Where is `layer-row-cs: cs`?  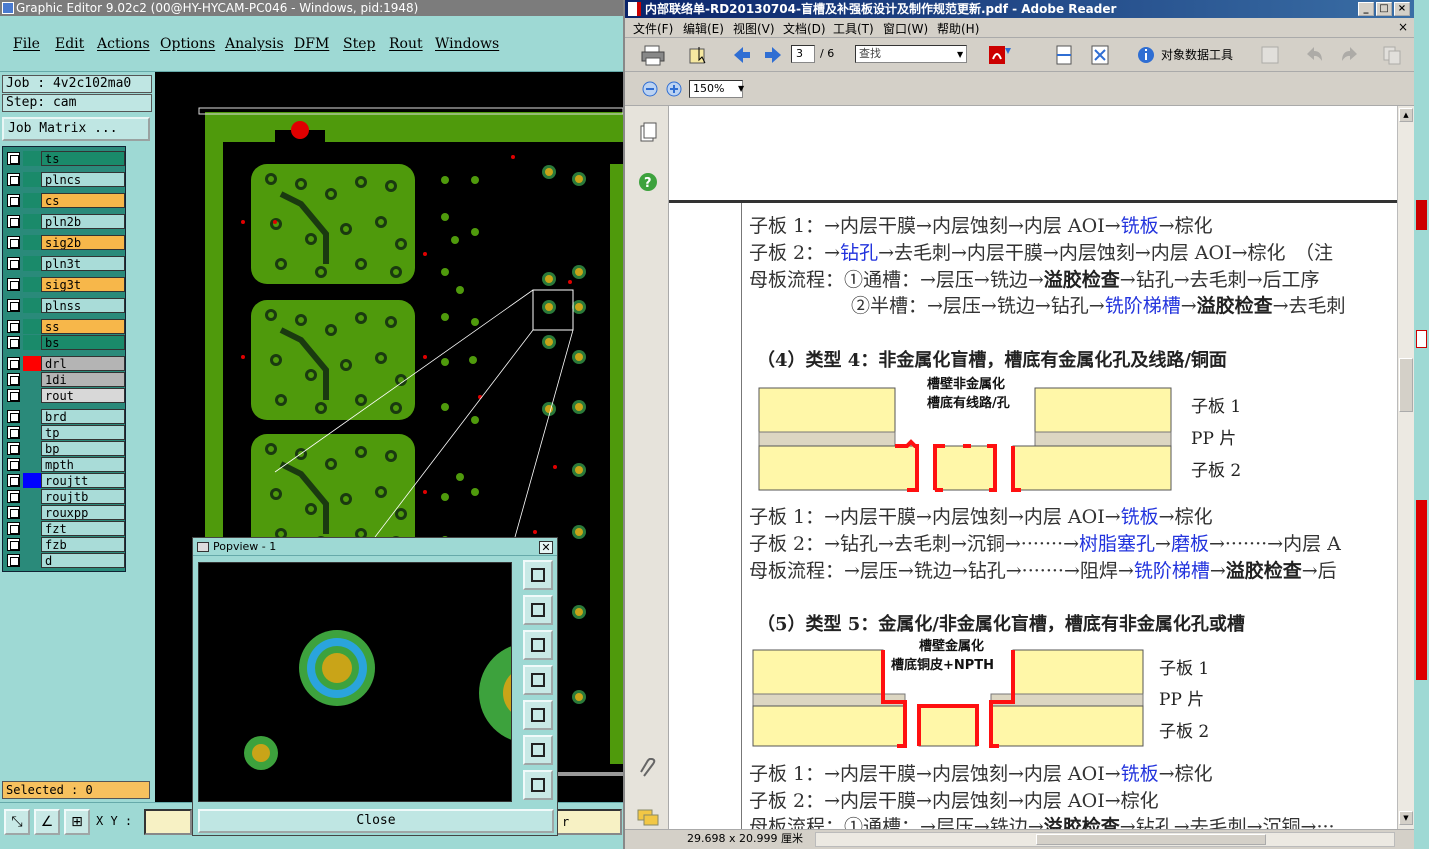 layer-row-cs: cs is located at coordinates (65, 200).